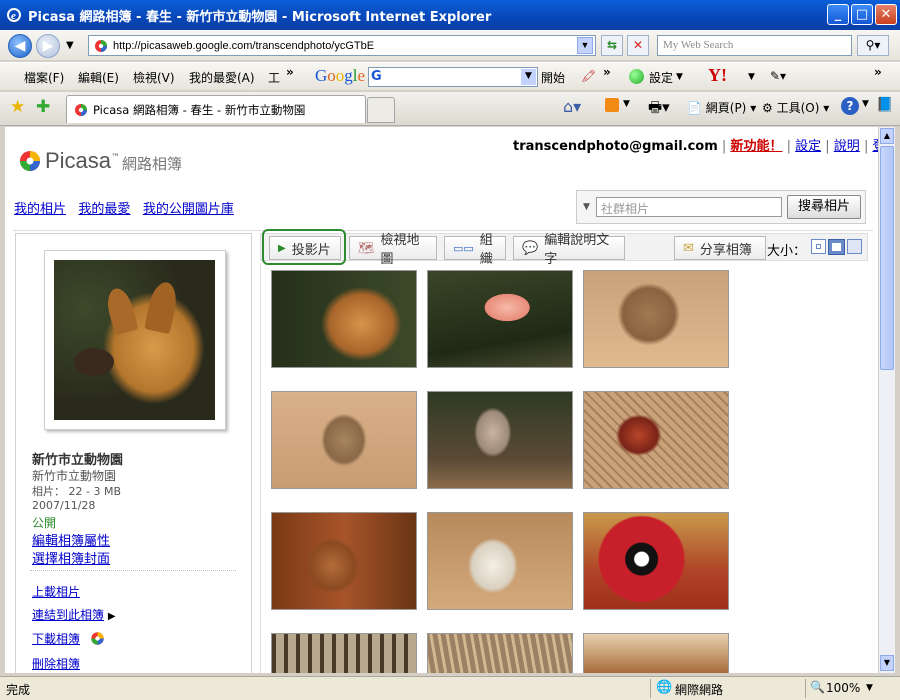  What do you see at coordinates (850, 106) in the screenshot?
I see `help-icon: ?` at bounding box center [850, 106].